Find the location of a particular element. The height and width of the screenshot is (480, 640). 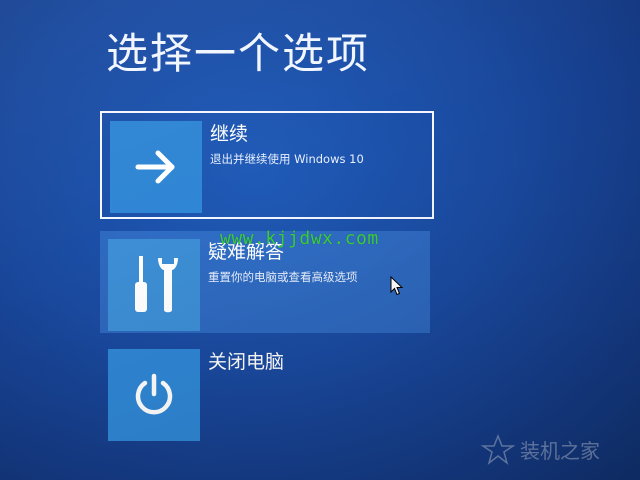

continue-option: 继续 退出并继续使用 Windows 10 is located at coordinates (267, 165).